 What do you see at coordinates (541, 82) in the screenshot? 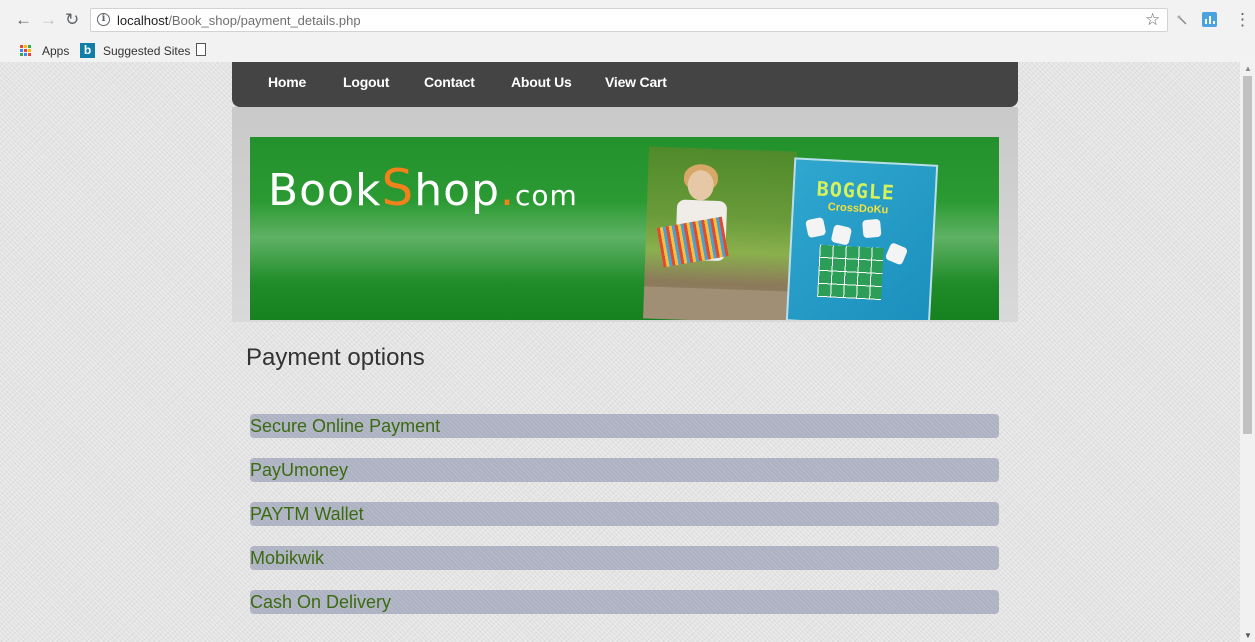
I see `nav-about-us: About Us` at bounding box center [541, 82].